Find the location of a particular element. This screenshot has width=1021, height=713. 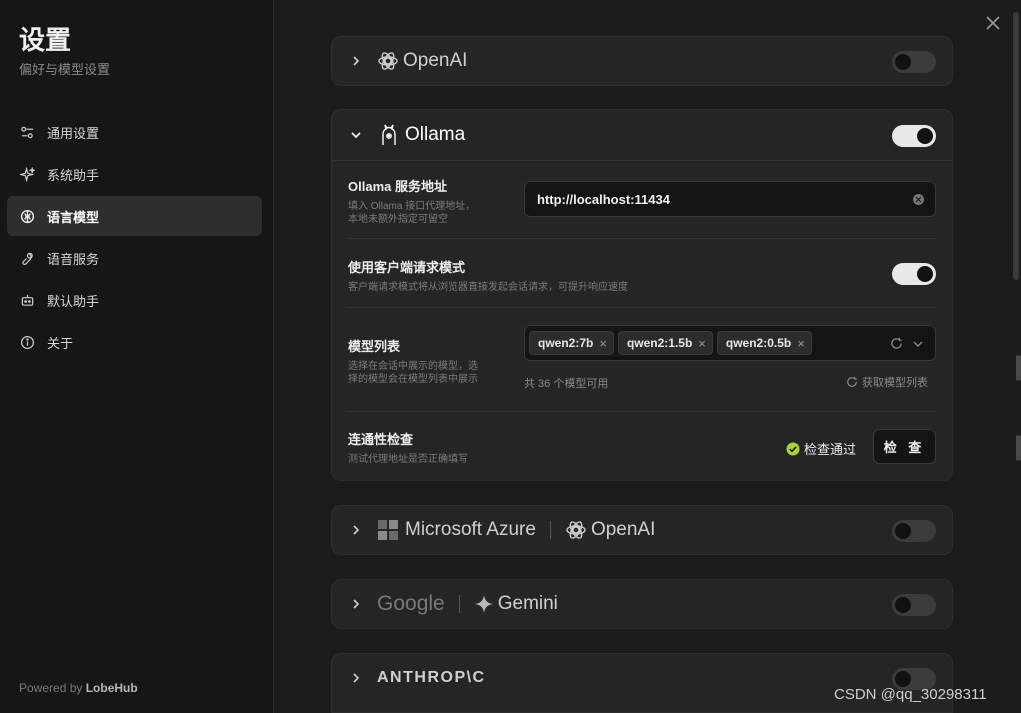

scrollbar-thumb is located at coordinates (1016, 146).